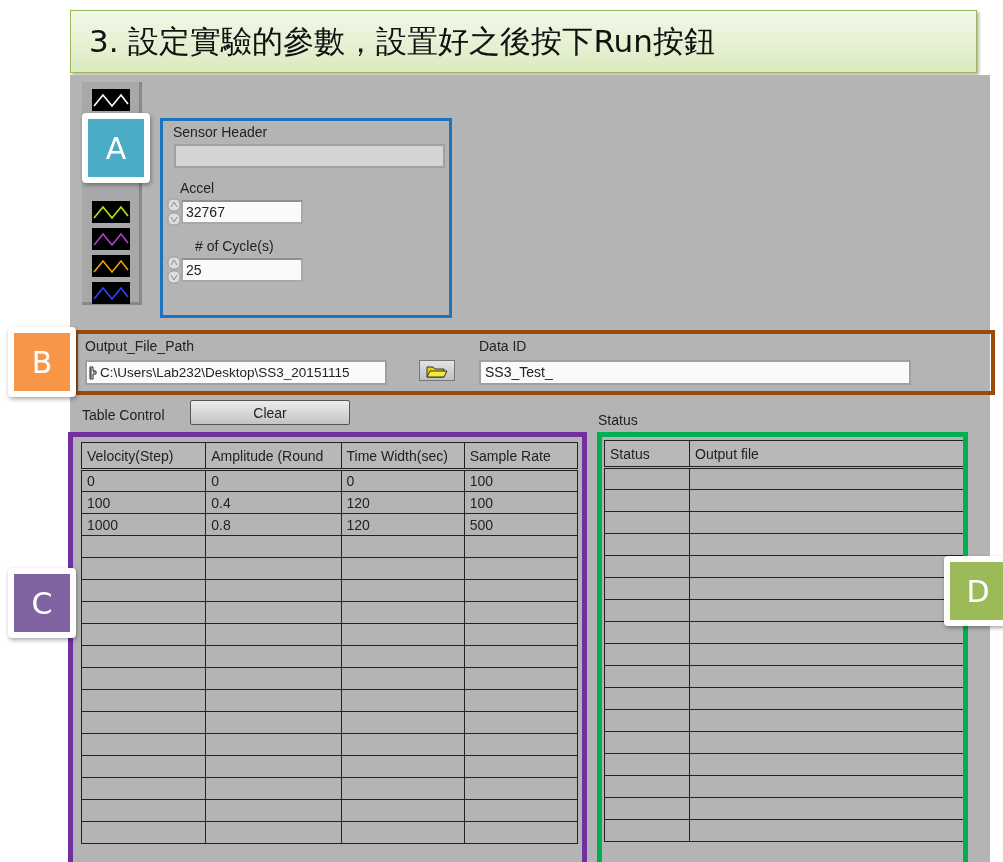 Image resolution: width=1003 pixels, height=862 pixels. I want to click on status-label: Status, so click(618, 420).